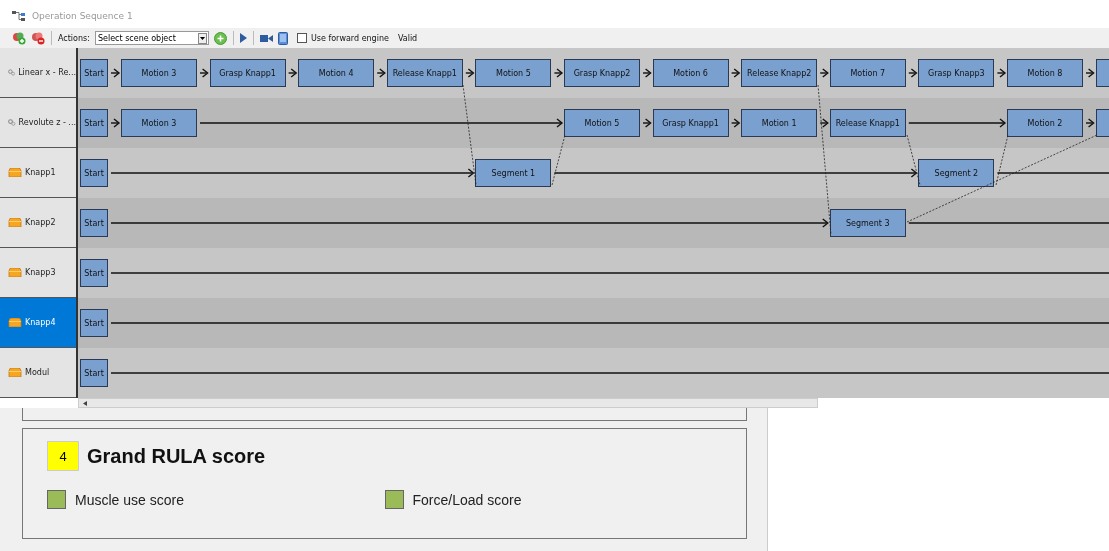 The image size is (1109, 551). Describe the element at coordinates (867, 73) in the screenshot. I see `sequence-node: Motion 7` at that location.